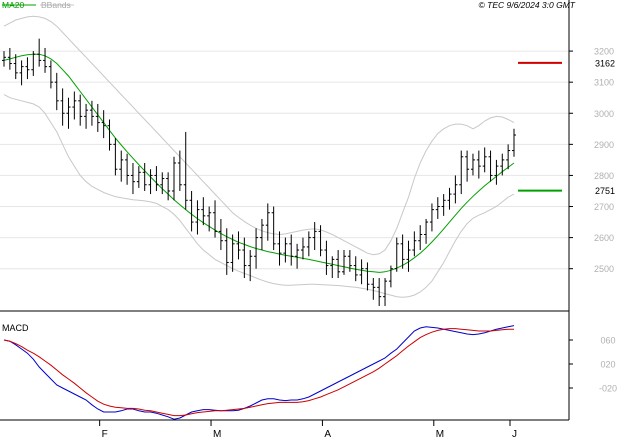 This screenshot has width=627, height=440. I want to click on y-tick-label: 2900, so click(604, 145).